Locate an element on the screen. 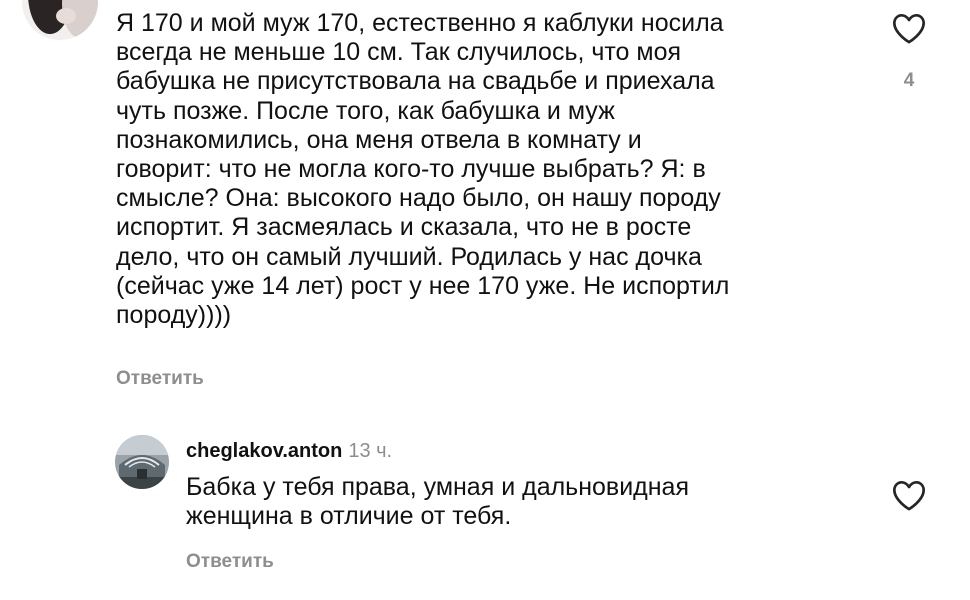 This screenshot has height=600, width=970. comment-header: cheglakov.anton 13 ч. is located at coordinates (289, 451).